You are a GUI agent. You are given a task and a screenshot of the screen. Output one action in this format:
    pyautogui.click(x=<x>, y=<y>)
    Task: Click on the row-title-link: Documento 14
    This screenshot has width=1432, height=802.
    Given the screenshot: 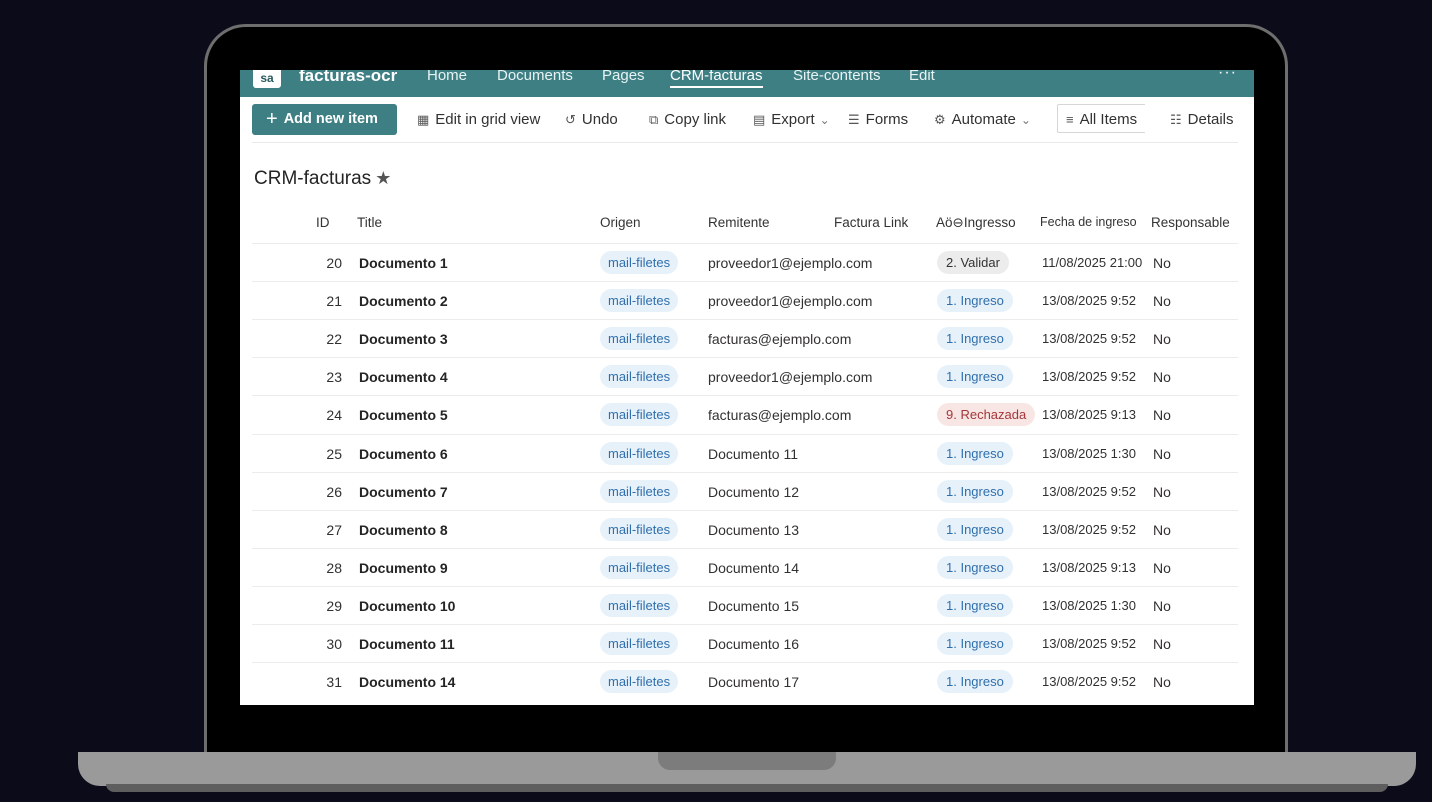 What is the action you would take?
    pyautogui.click(x=407, y=682)
    